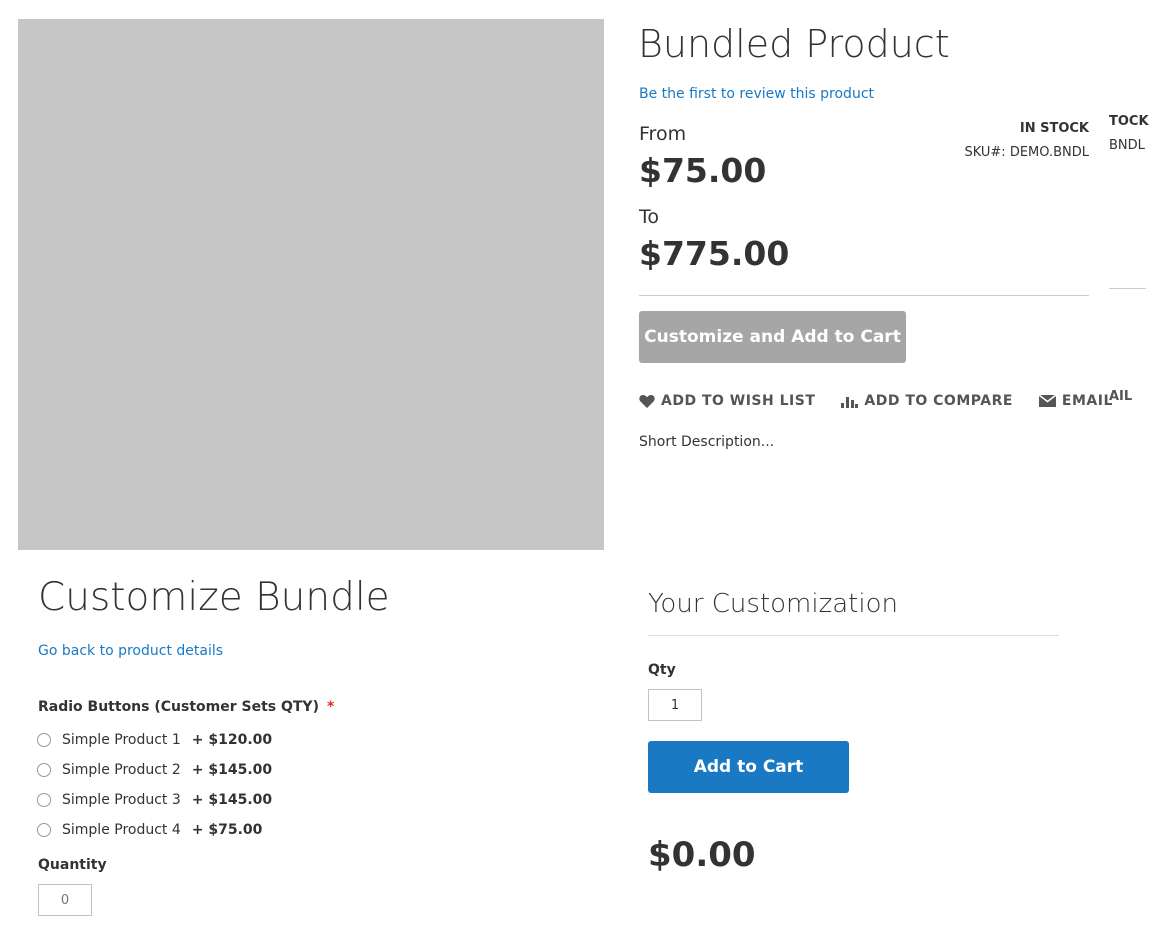  I want to click on option-title: Radio Buttons (Customer Sets QTY) *, so click(186, 707).